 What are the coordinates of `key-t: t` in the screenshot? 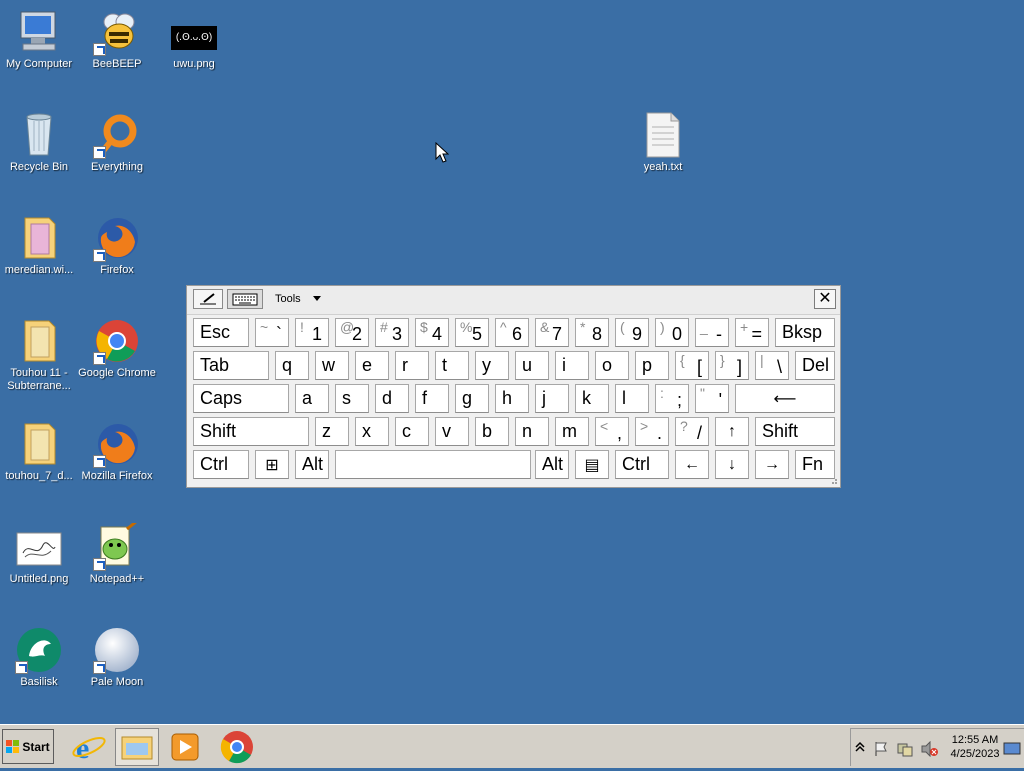 It's located at (452, 365).